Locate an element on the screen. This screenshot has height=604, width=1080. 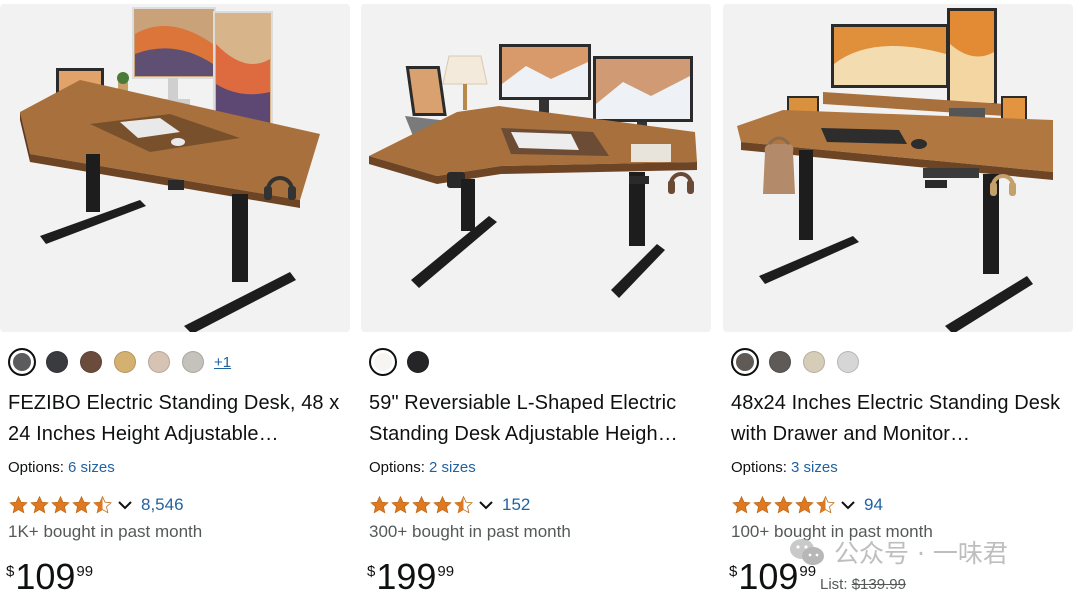
rating-count-link: 8,546 is located at coordinates (162, 505).